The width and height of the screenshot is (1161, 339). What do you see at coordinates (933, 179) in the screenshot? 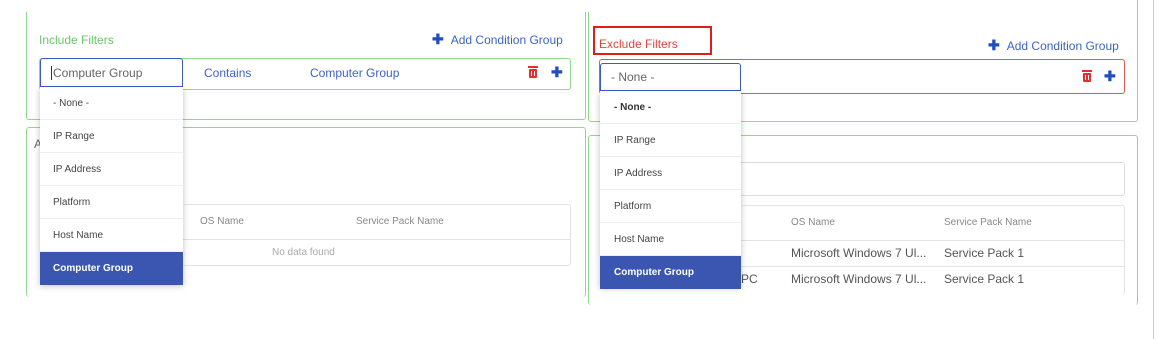
I see `search-input` at bounding box center [933, 179].